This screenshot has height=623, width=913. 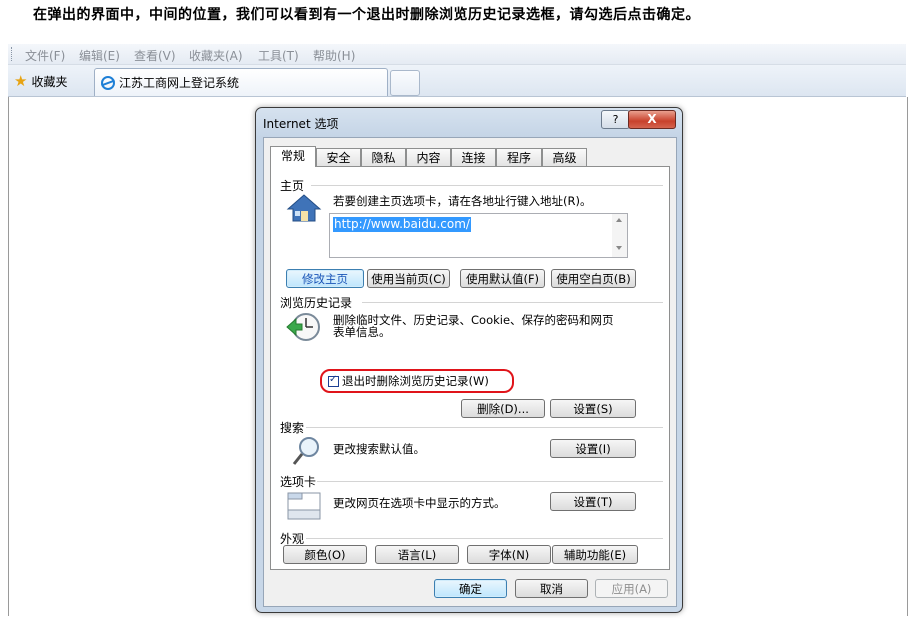 I want to click on accessibility-button: 辅助功能(E), so click(x=595, y=554).